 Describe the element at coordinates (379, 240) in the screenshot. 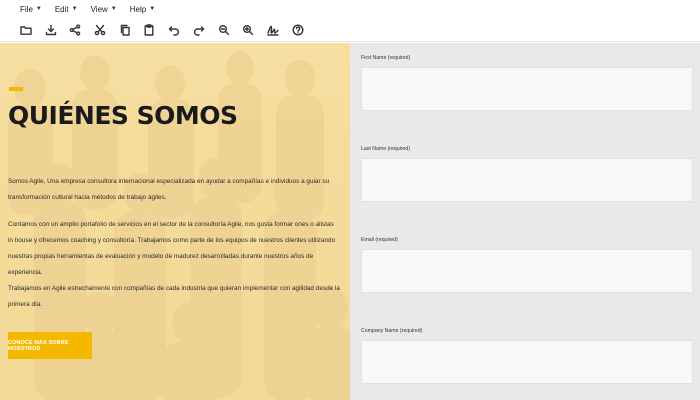

I see `email-label: Email (required)` at that location.